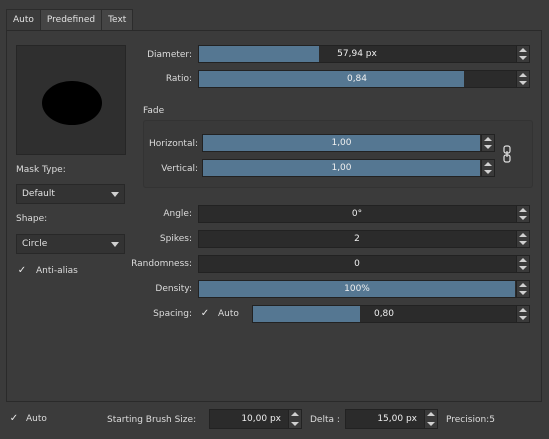 The width and height of the screenshot is (549, 439). Describe the element at coordinates (341, 168) in the screenshot. I see `fade-vertical-value: 1,00` at that location.